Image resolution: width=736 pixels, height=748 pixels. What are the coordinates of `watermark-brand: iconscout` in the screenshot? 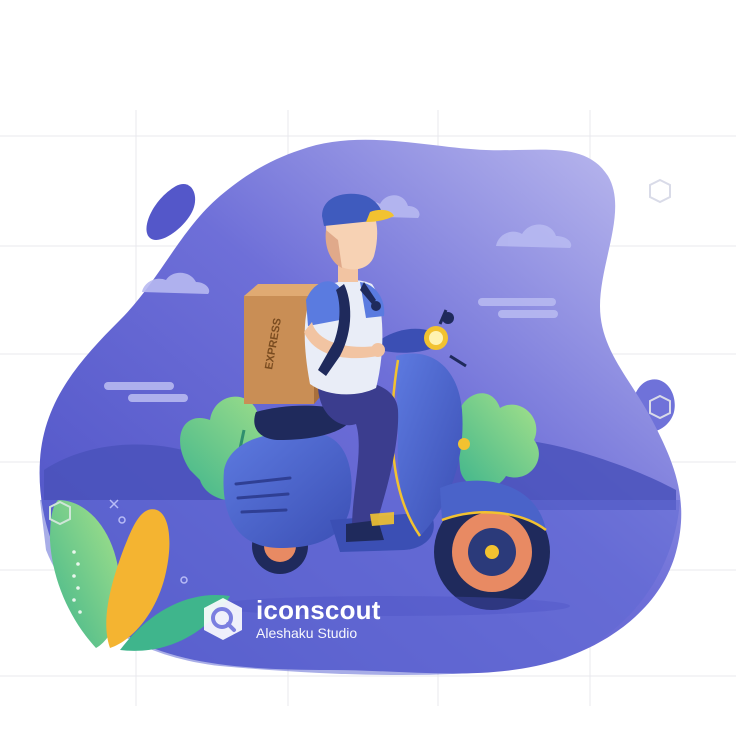 It's located at (318, 610).